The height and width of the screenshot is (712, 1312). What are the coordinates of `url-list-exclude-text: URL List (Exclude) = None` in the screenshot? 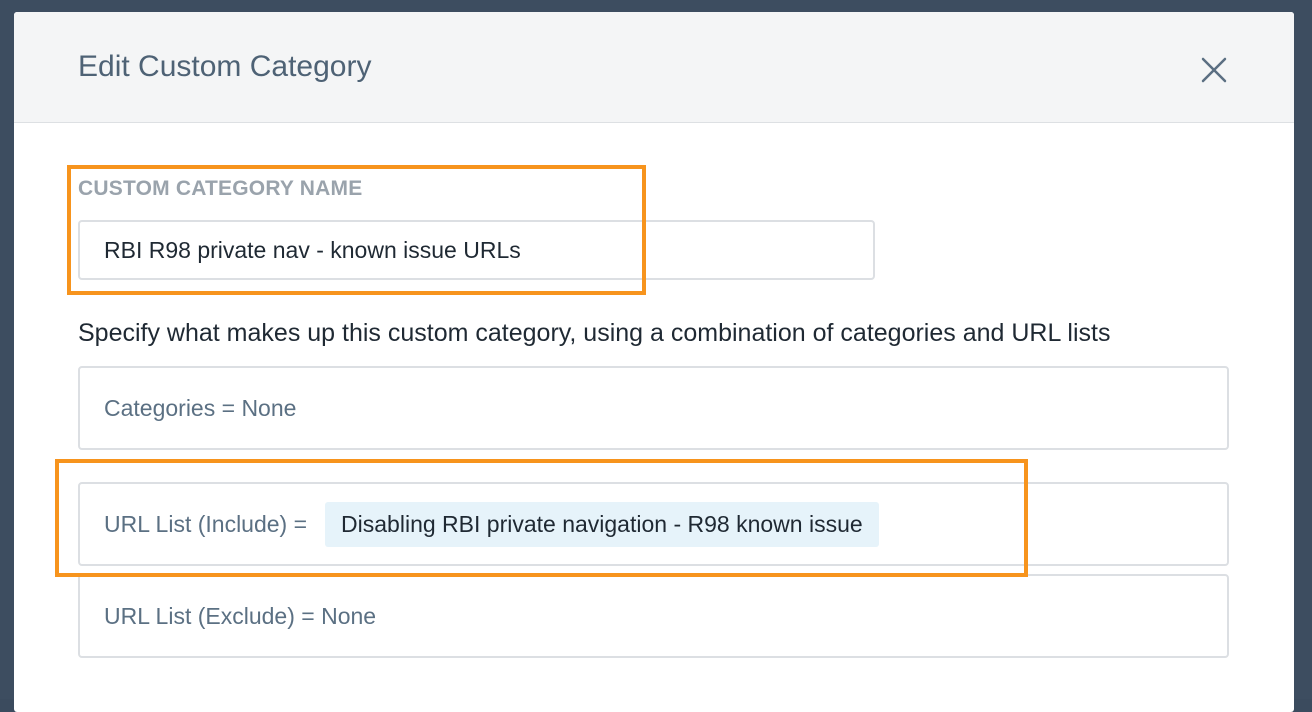 It's located at (240, 615).